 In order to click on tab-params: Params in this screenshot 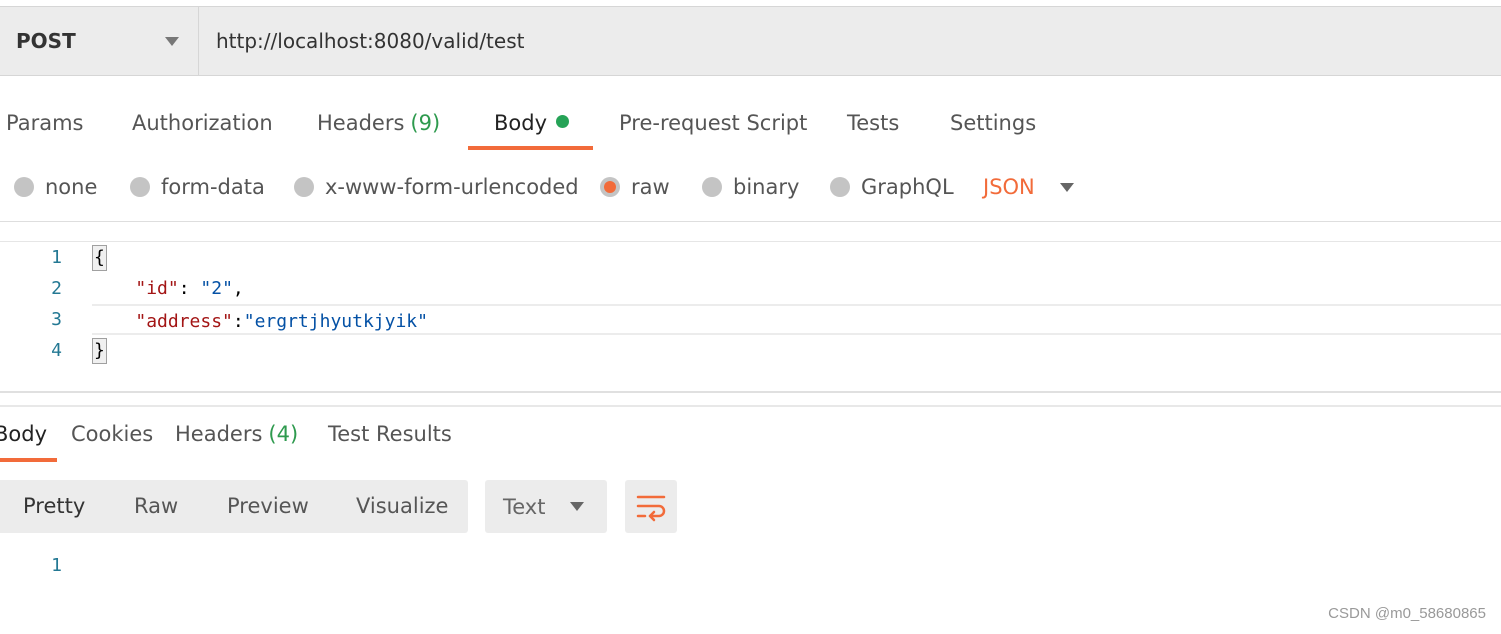, I will do `click(45, 123)`.